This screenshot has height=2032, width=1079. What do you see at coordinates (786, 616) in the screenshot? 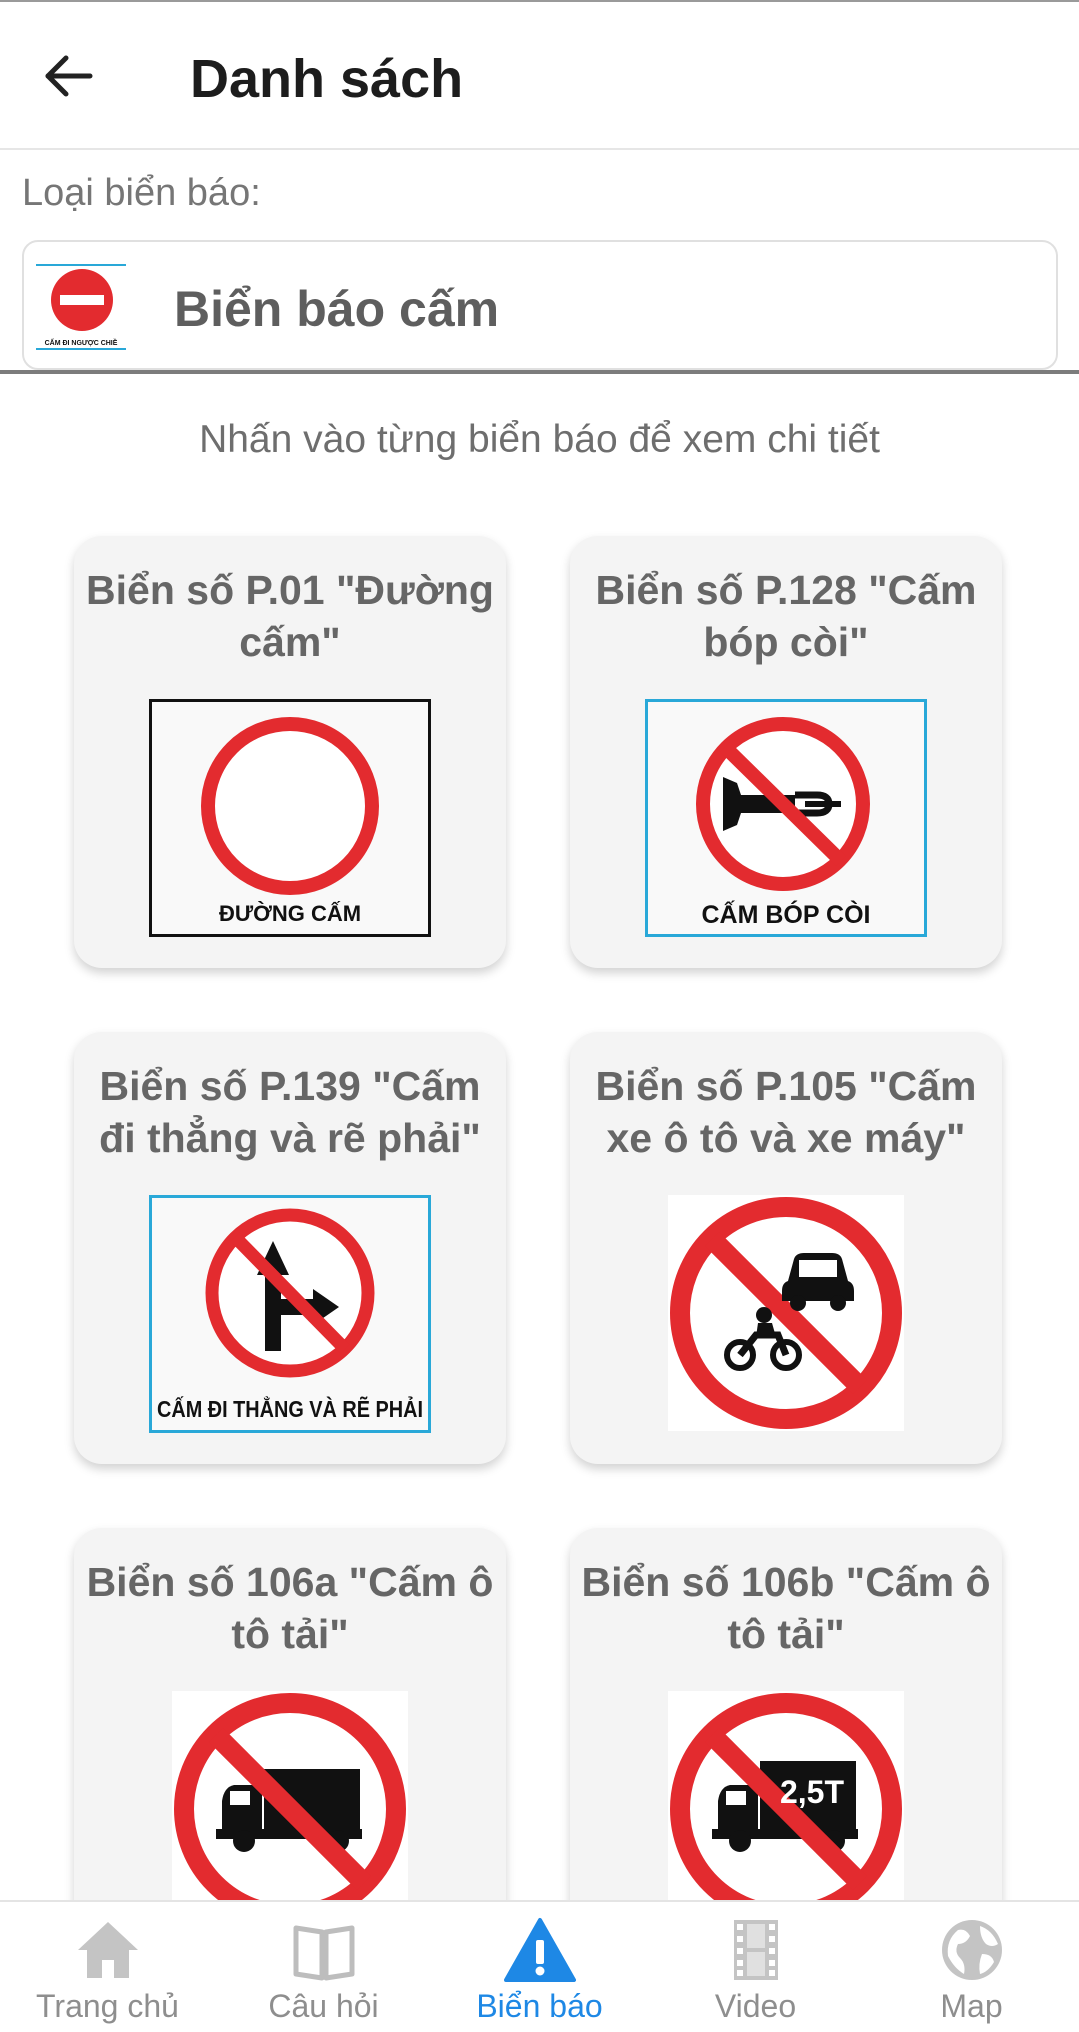
I see `sign-title: Biển số P.128 "Cấm bóp còi"` at bounding box center [786, 616].